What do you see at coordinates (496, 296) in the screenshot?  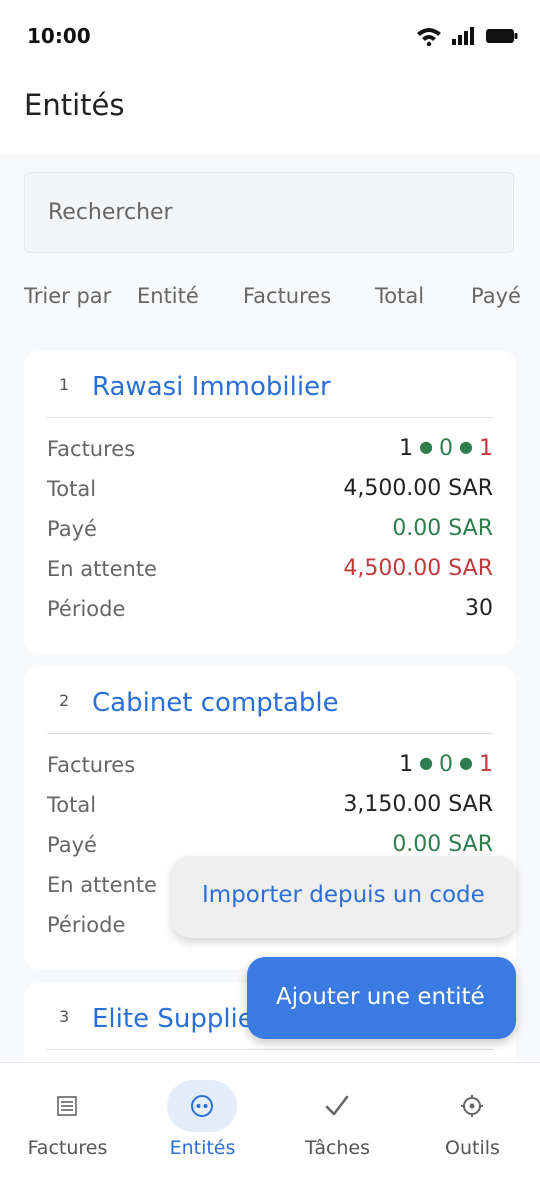 I see `sort-option-paye: Payé` at bounding box center [496, 296].